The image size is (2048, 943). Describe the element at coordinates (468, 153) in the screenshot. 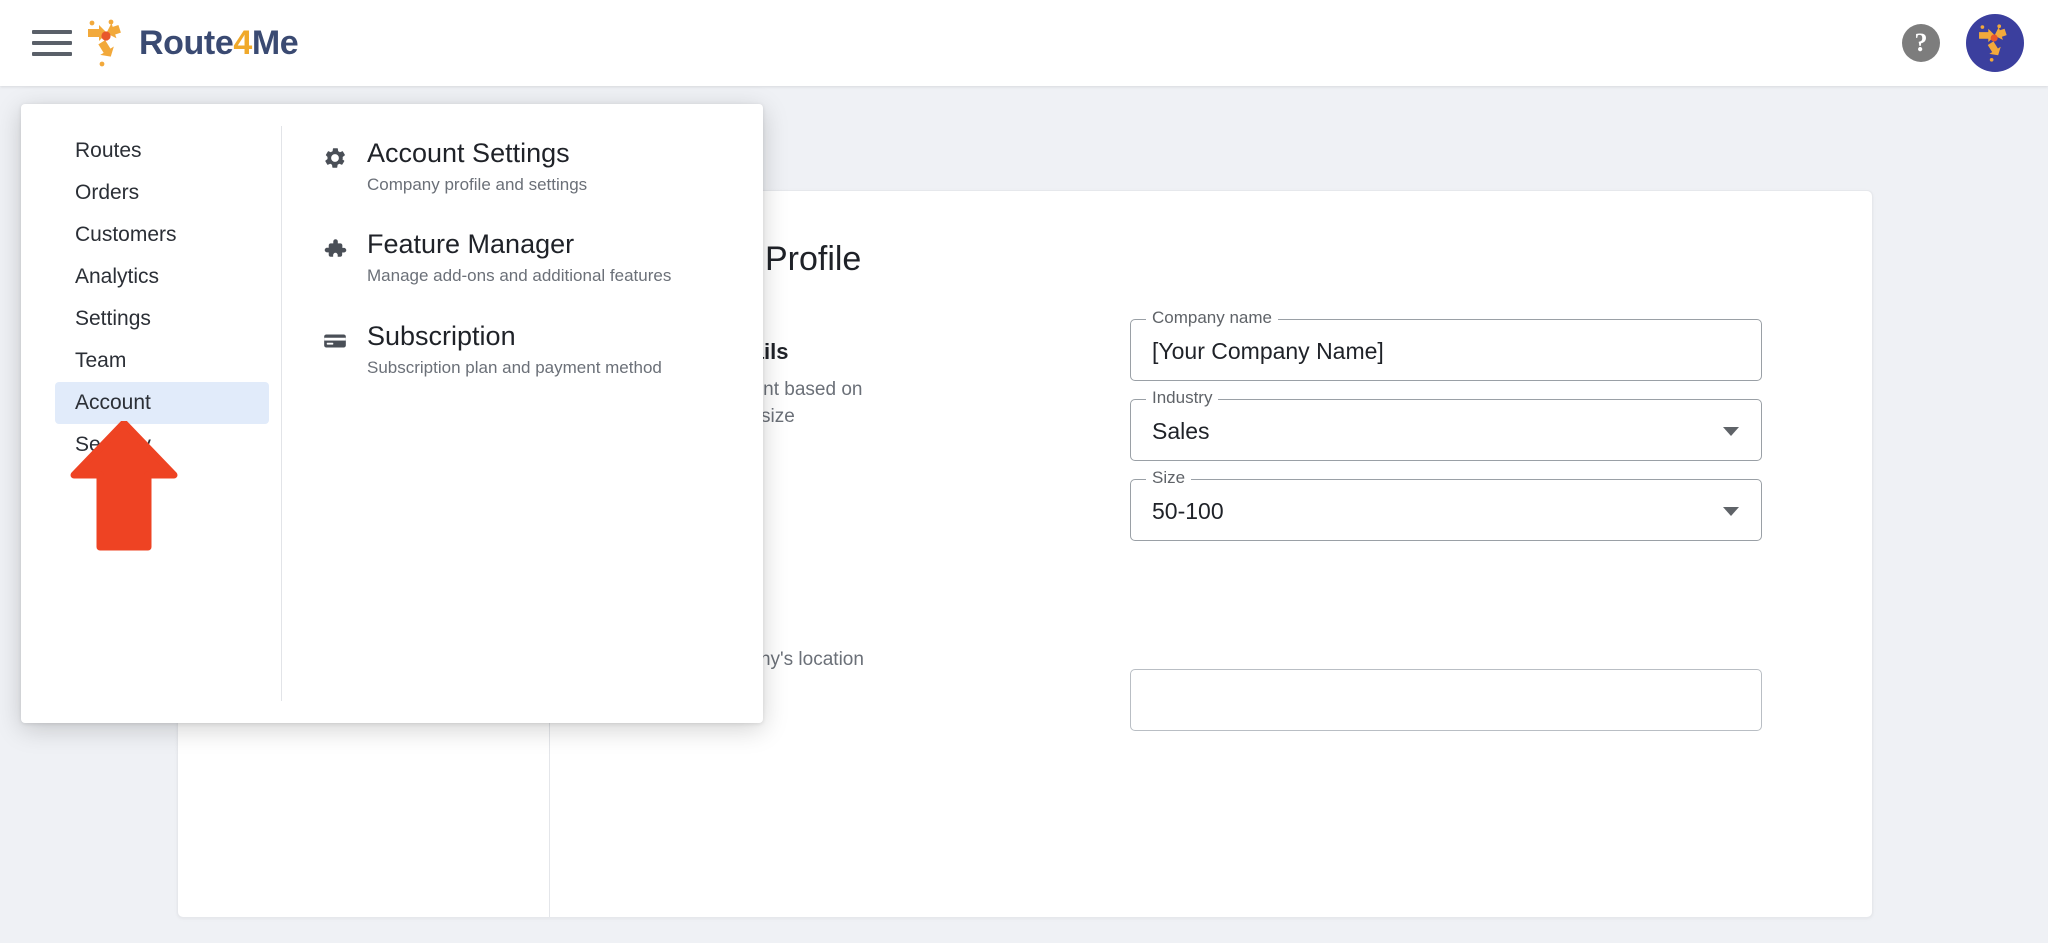

I see `mega-menu-entry-title: Account Settings` at that location.